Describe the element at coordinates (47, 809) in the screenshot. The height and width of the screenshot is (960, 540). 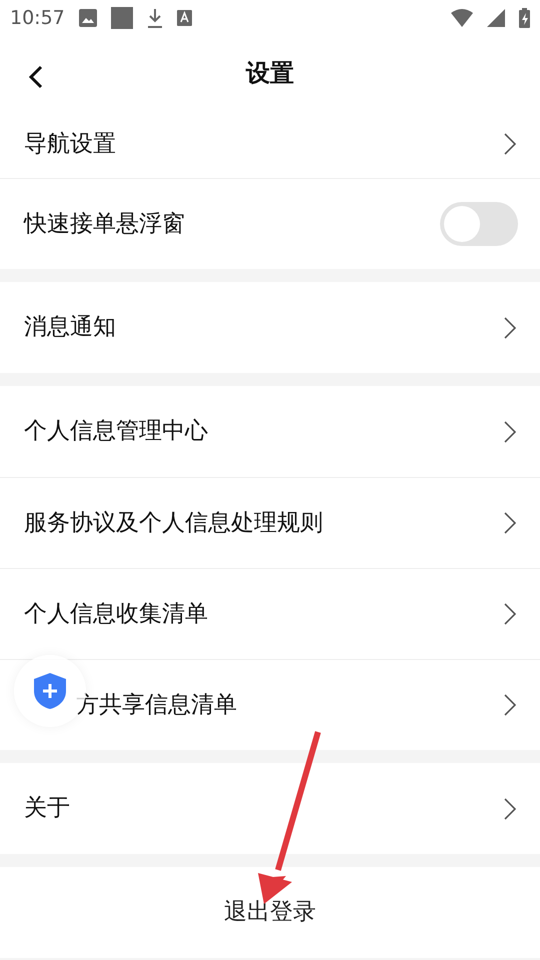
I see `row-label: 关于` at that location.